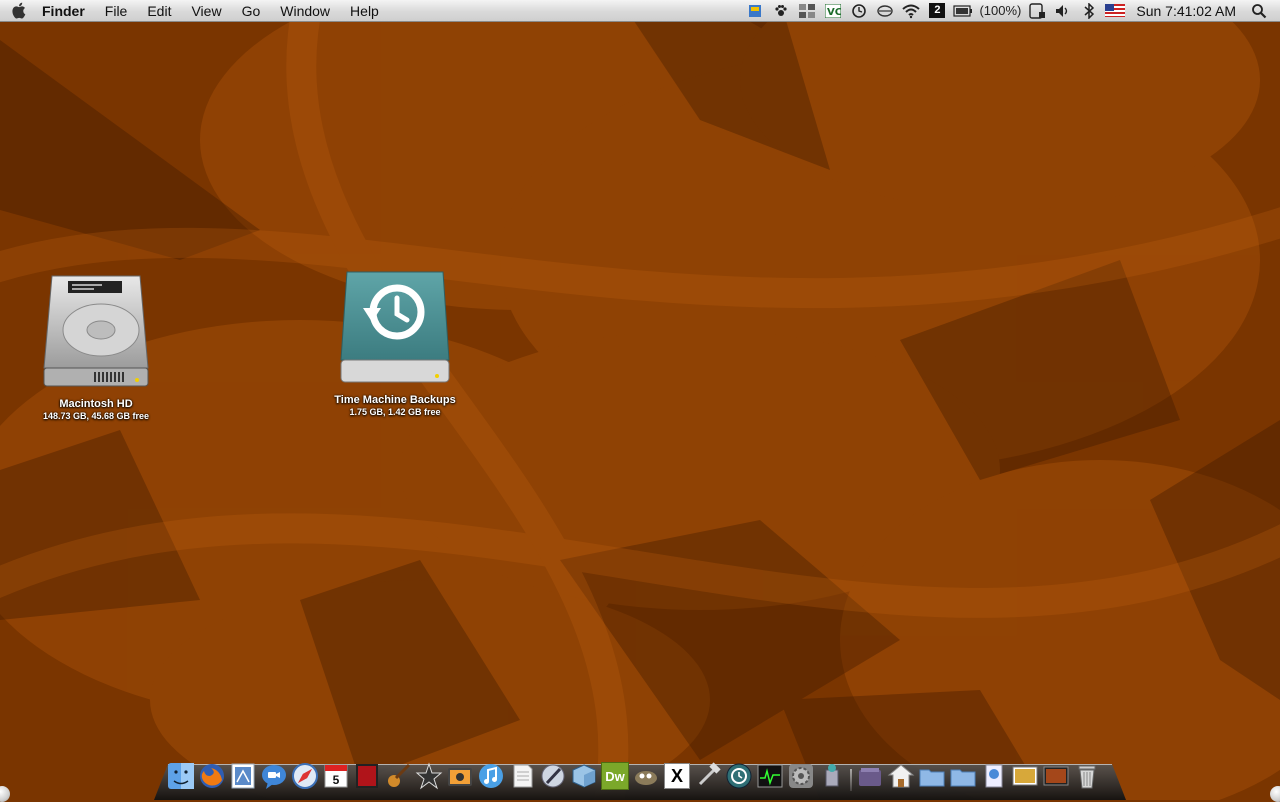  I want to click on dock-home-folder, so click(901, 776).